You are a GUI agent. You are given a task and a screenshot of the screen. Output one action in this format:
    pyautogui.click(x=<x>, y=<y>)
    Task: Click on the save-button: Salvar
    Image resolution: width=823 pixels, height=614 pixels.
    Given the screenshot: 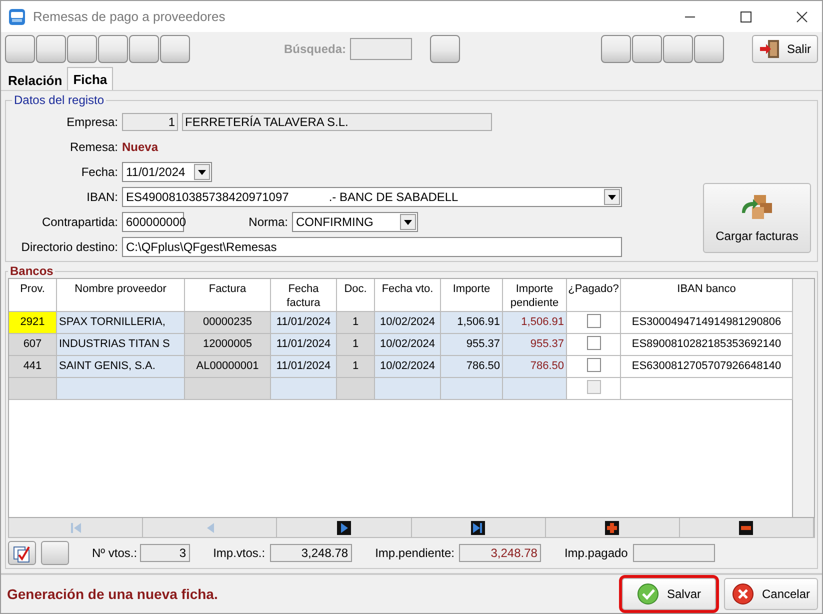 What is the action you would take?
    pyautogui.click(x=669, y=594)
    